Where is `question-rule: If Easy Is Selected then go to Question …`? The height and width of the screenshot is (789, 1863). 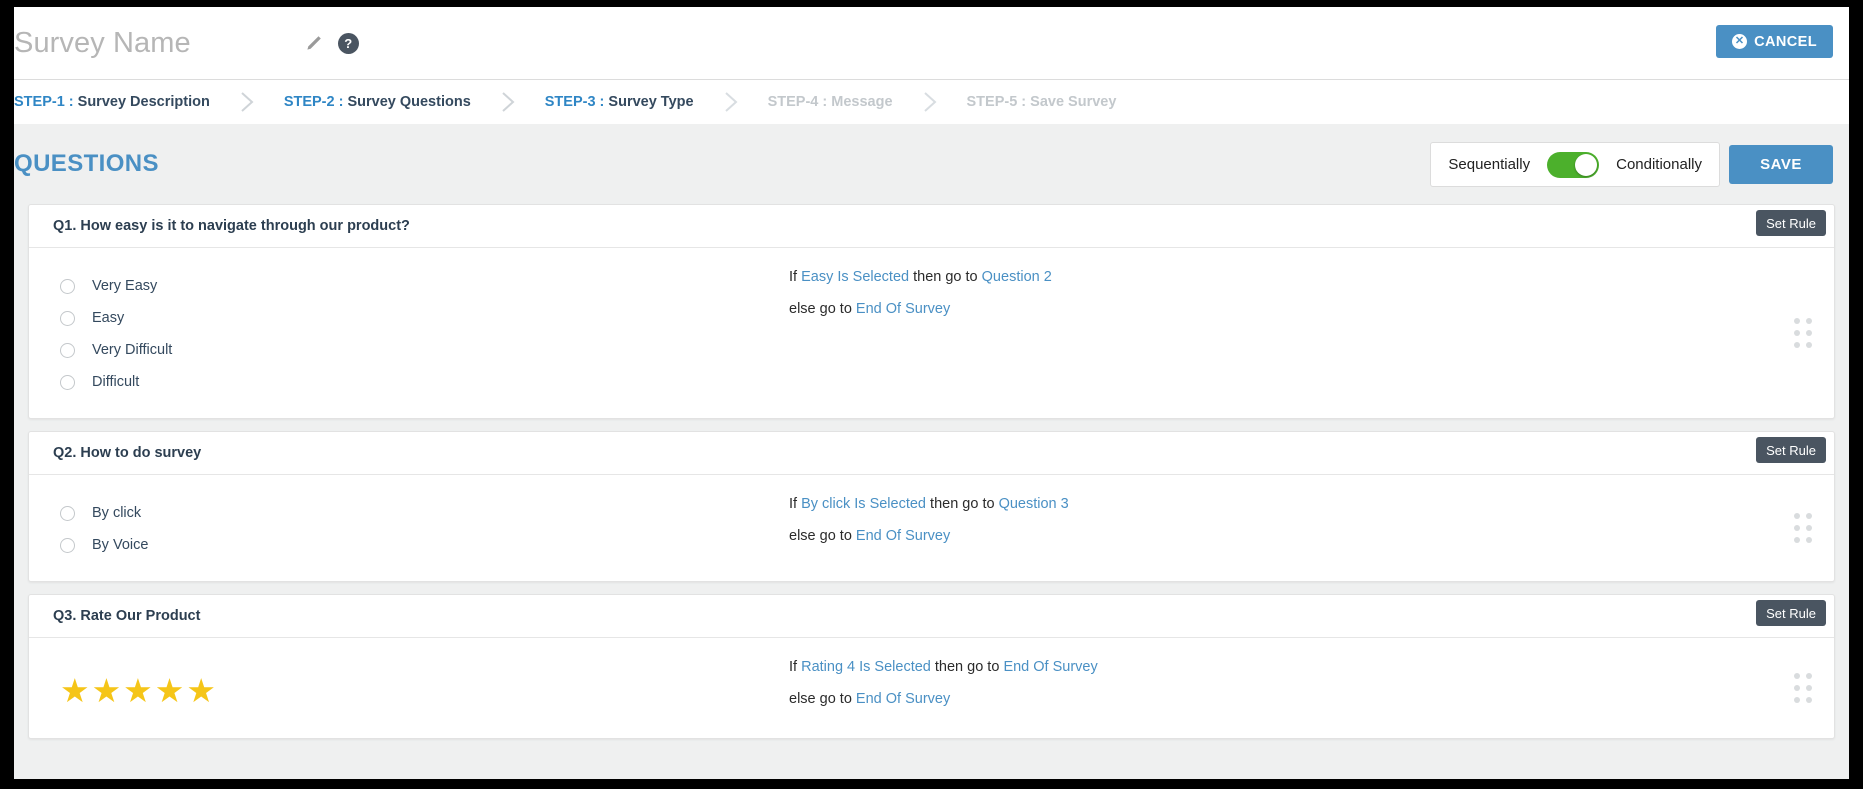
question-rule: If Easy Is Selected then go to Question … is located at coordinates (1311, 331).